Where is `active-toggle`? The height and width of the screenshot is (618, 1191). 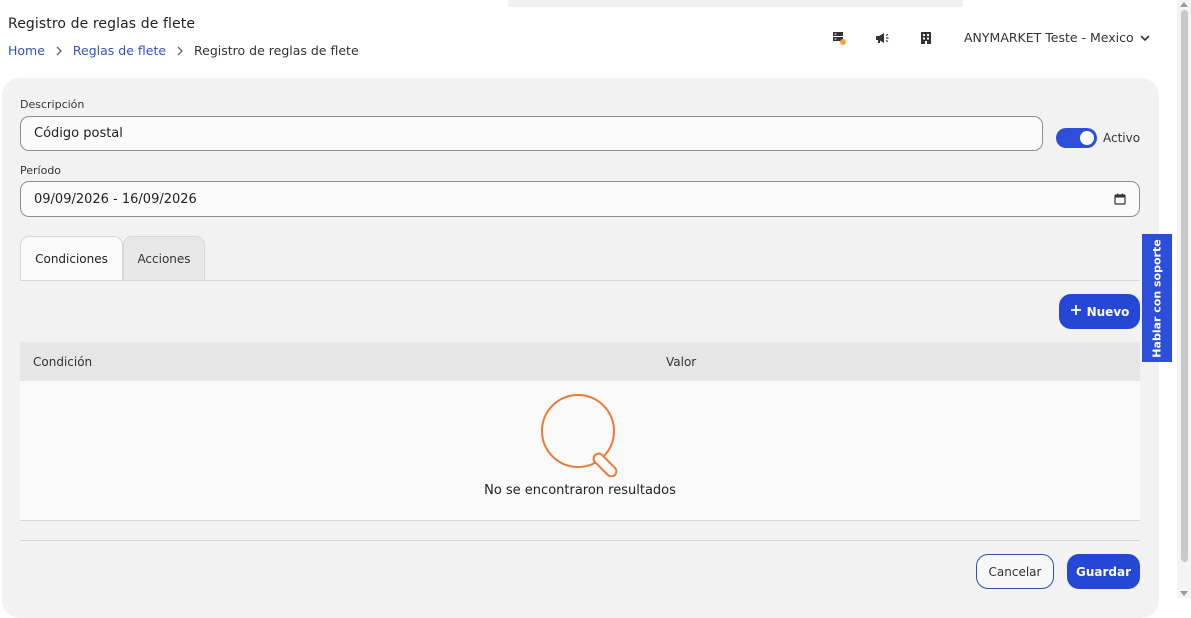
active-toggle is located at coordinates (1076, 138).